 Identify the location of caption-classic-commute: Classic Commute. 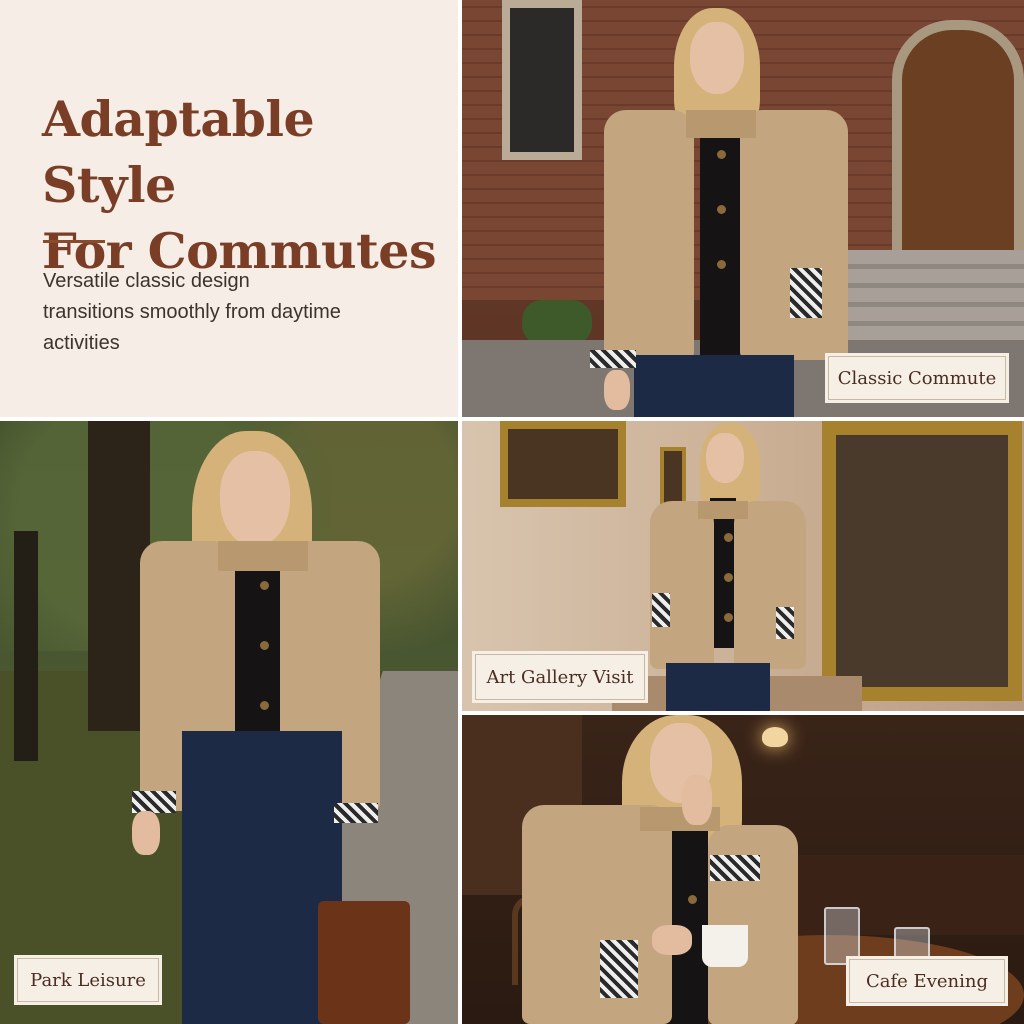
(917, 378).